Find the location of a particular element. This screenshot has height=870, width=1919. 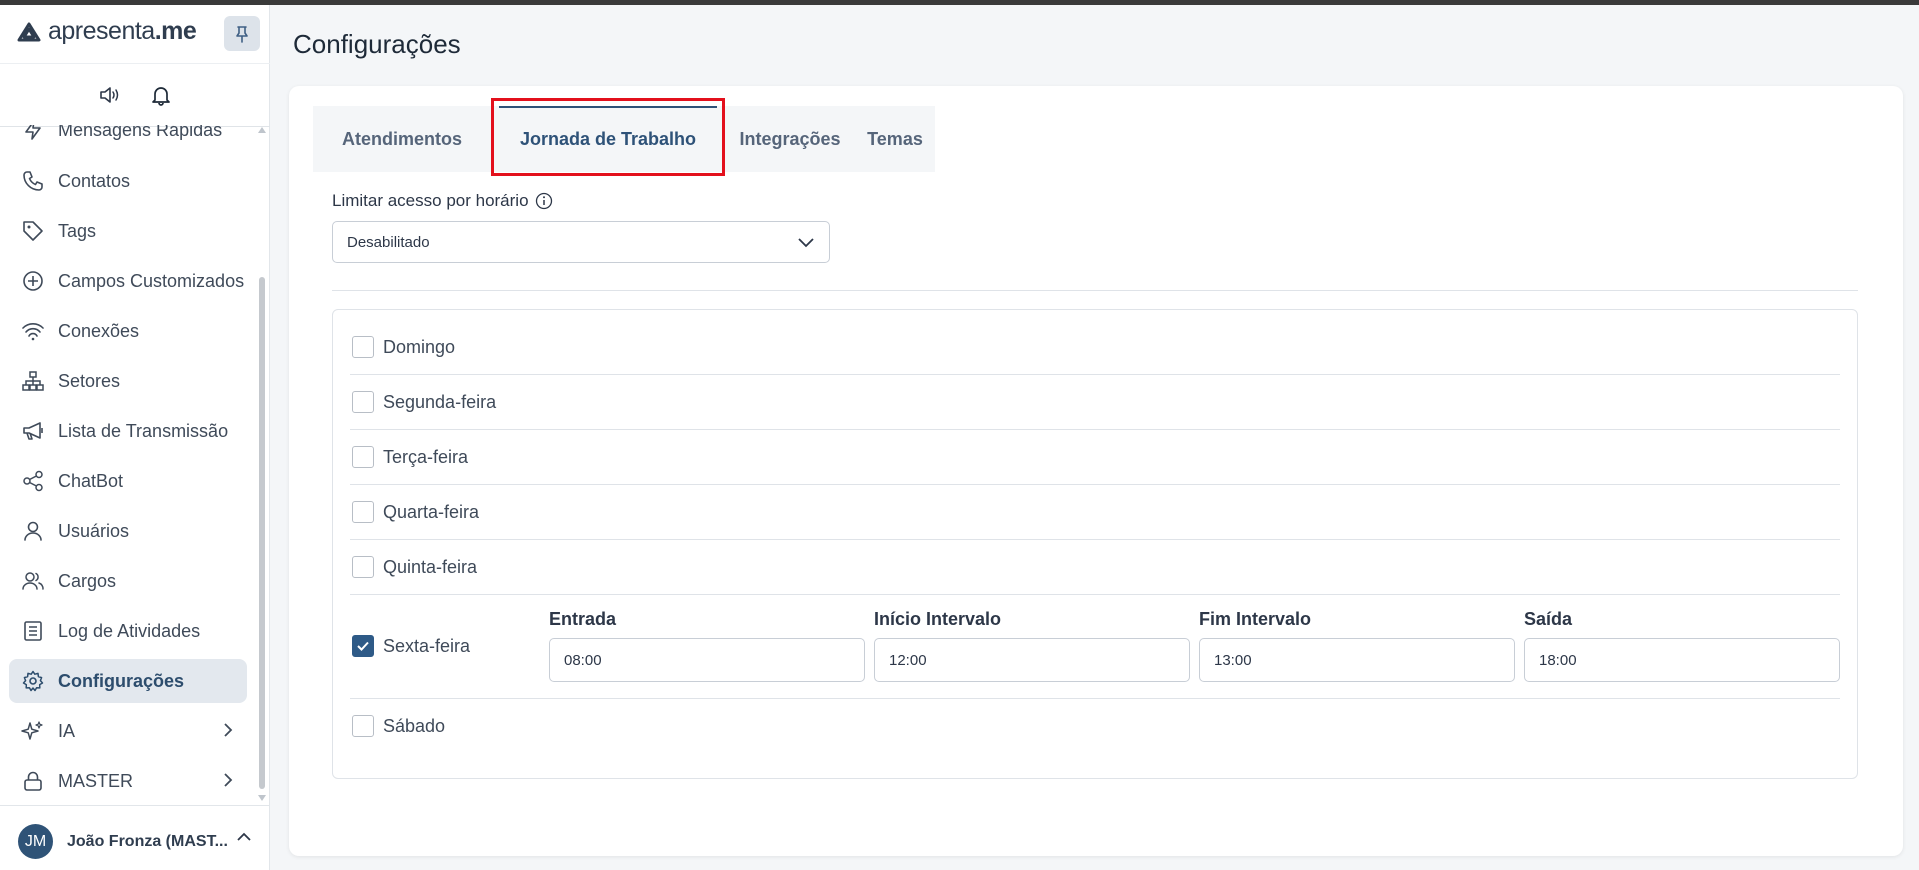

divider is located at coordinates (1095, 290).